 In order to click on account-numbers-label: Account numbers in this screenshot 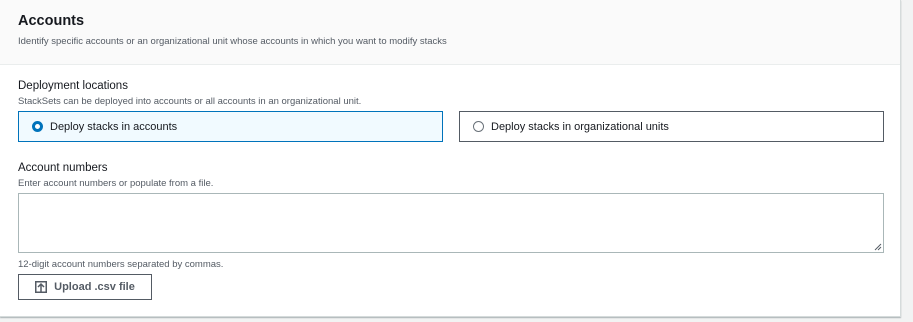, I will do `click(63, 168)`.